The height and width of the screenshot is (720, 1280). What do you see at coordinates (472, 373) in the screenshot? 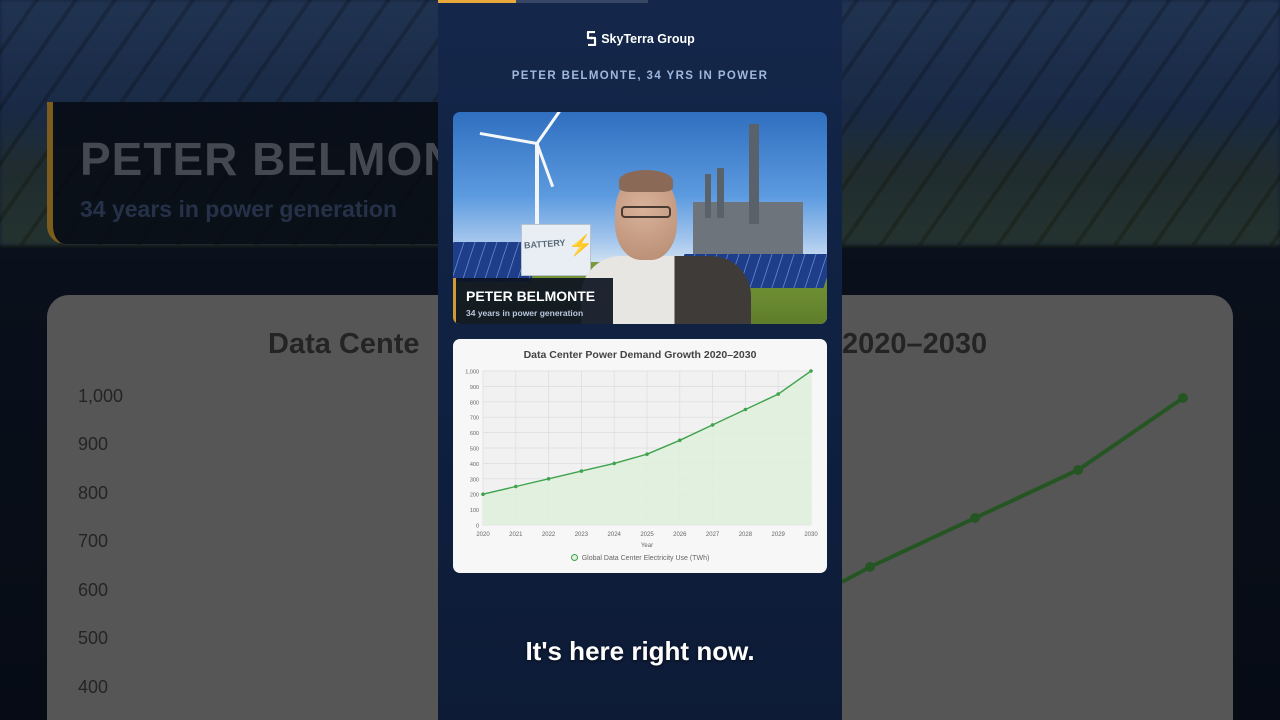
I see `y-tick-label: 1,000` at bounding box center [472, 373].